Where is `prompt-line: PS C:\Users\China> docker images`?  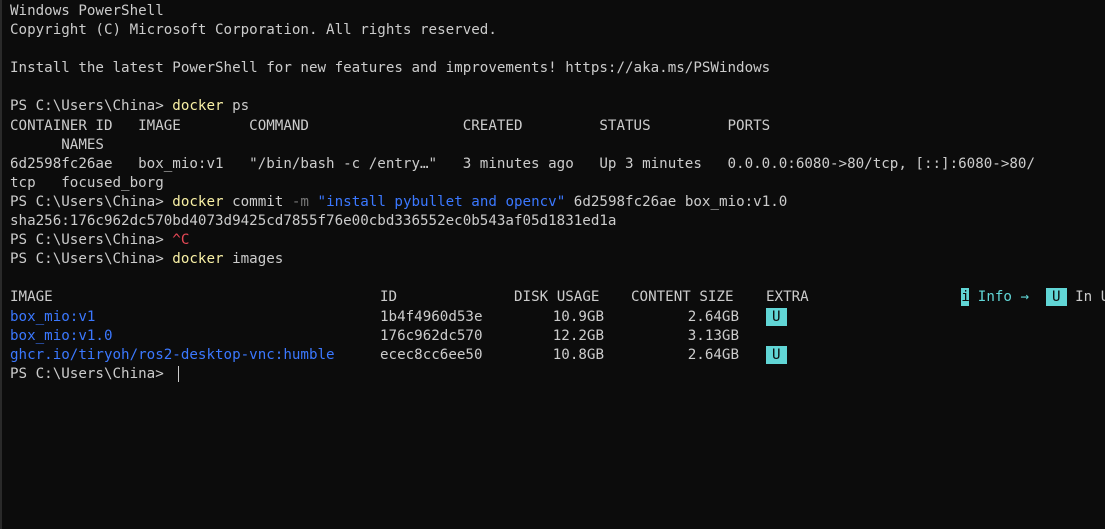
prompt-line: PS C:\Users\China> docker images is located at coordinates (557, 259).